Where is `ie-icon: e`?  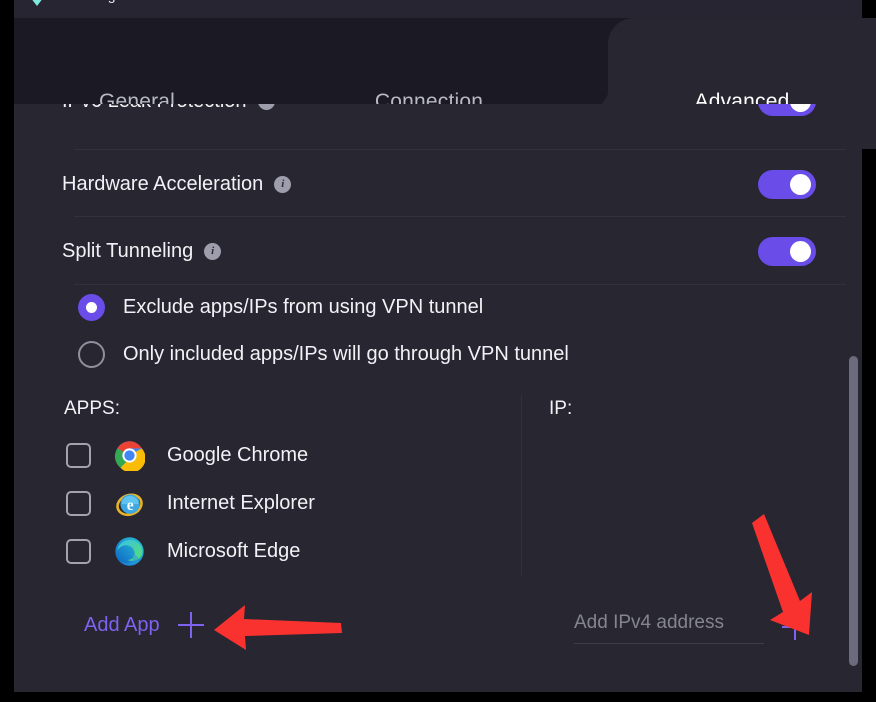 ie-icon: e is located at coordinates (129, 503).